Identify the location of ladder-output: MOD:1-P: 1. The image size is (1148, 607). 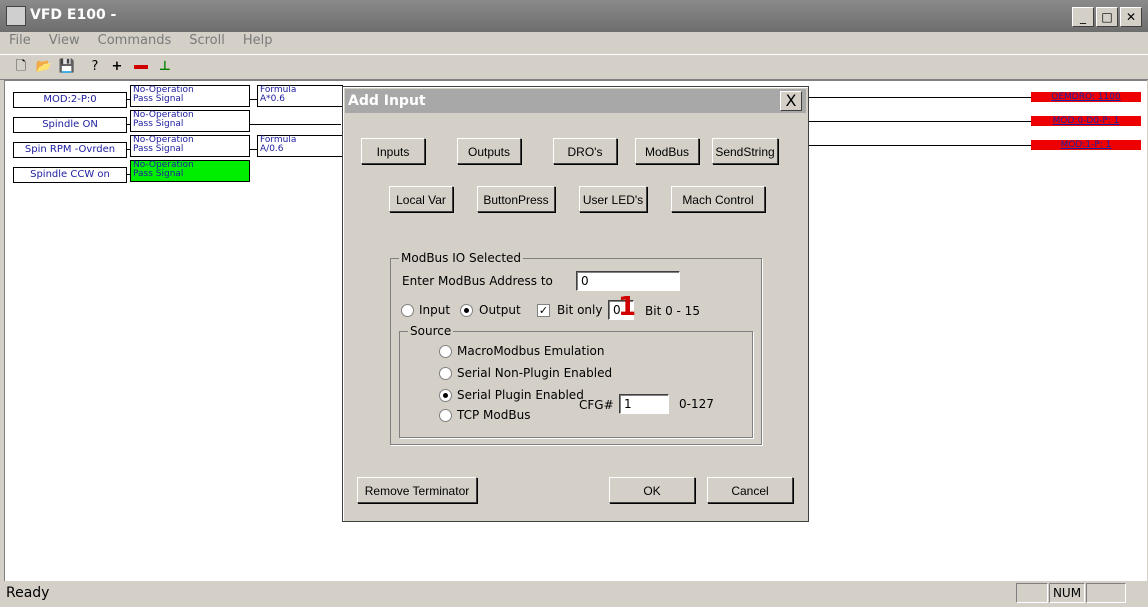
(1086, 145).